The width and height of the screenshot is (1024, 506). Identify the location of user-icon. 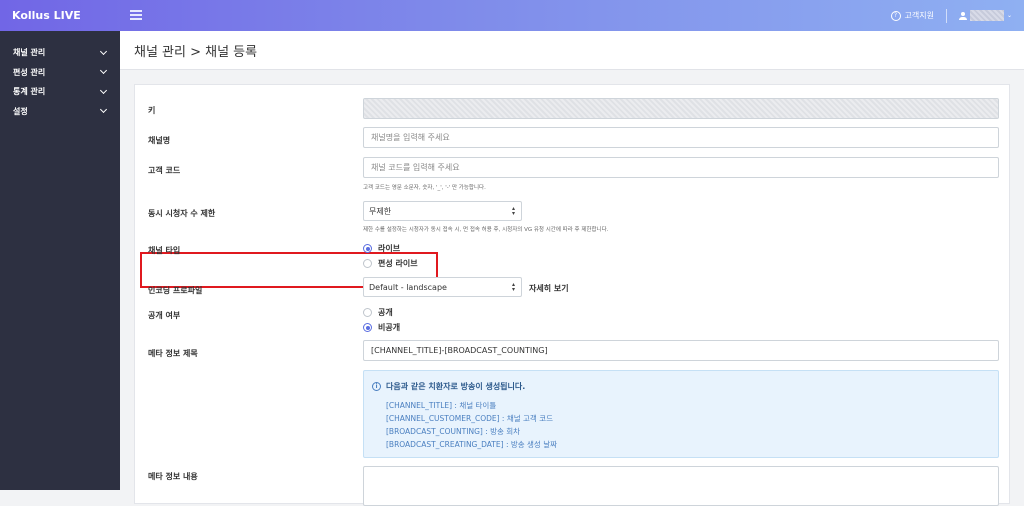
(962, 15).